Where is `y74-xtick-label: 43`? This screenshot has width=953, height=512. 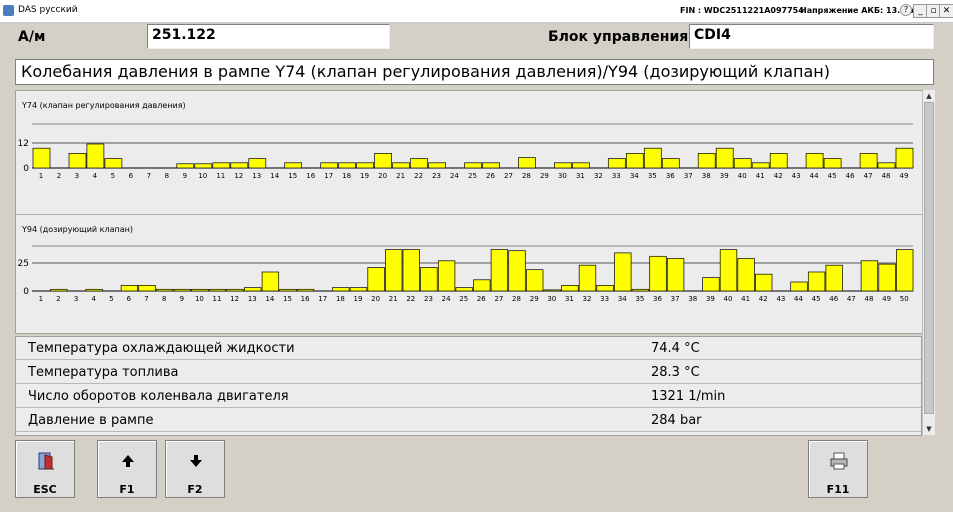
y74-xtick-label: 43 is located at coordinates (796, 176).